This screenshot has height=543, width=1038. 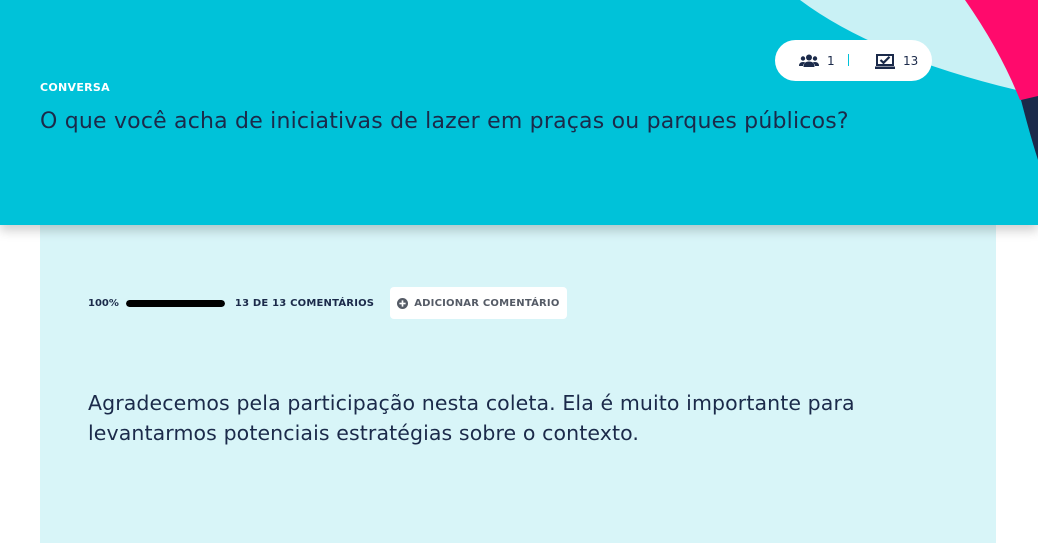 What do you see at coordinates (403, 303) in the screenshot?
I see `plus-circle-icon` at bounding box center [403, 303].